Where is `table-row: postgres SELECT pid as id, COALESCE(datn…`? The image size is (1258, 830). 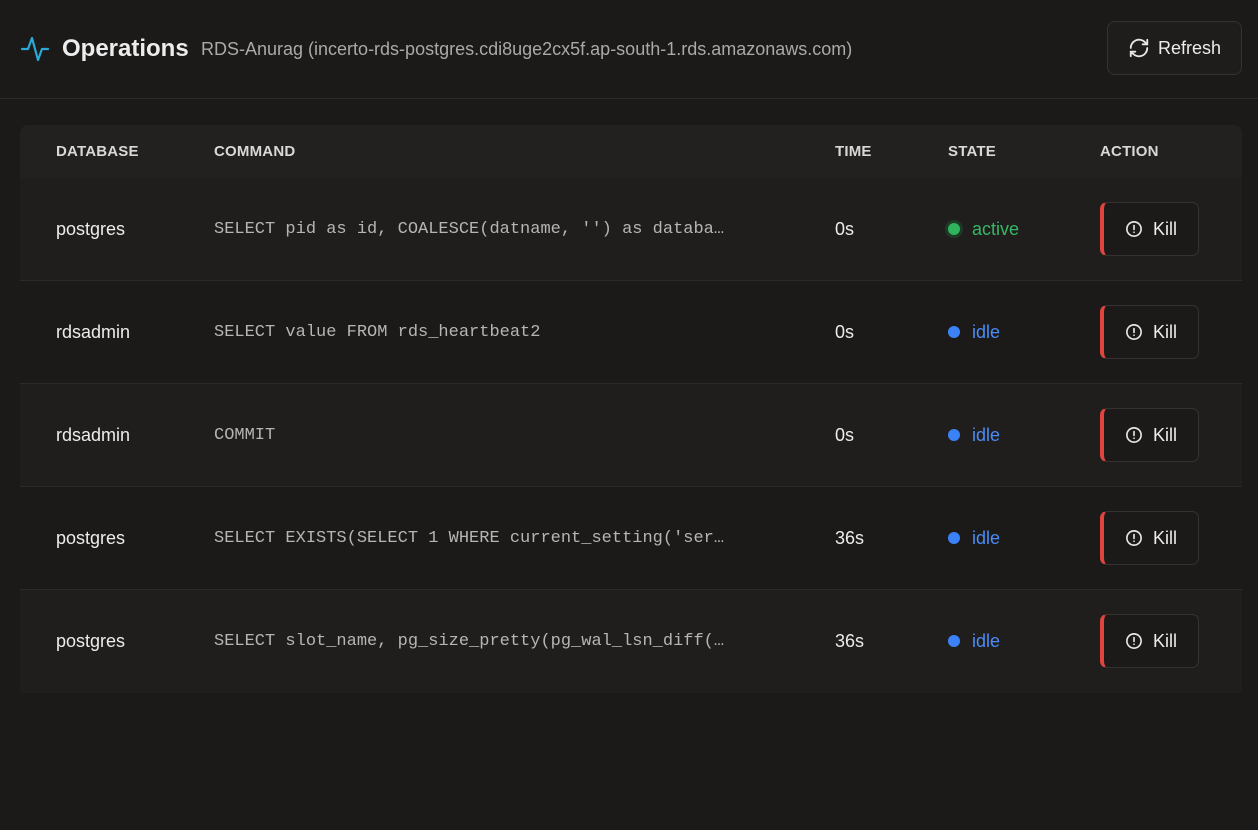 table-row: postgres SELECT pid as id, COALESCE(datn… is located at coordinates (631, 229).